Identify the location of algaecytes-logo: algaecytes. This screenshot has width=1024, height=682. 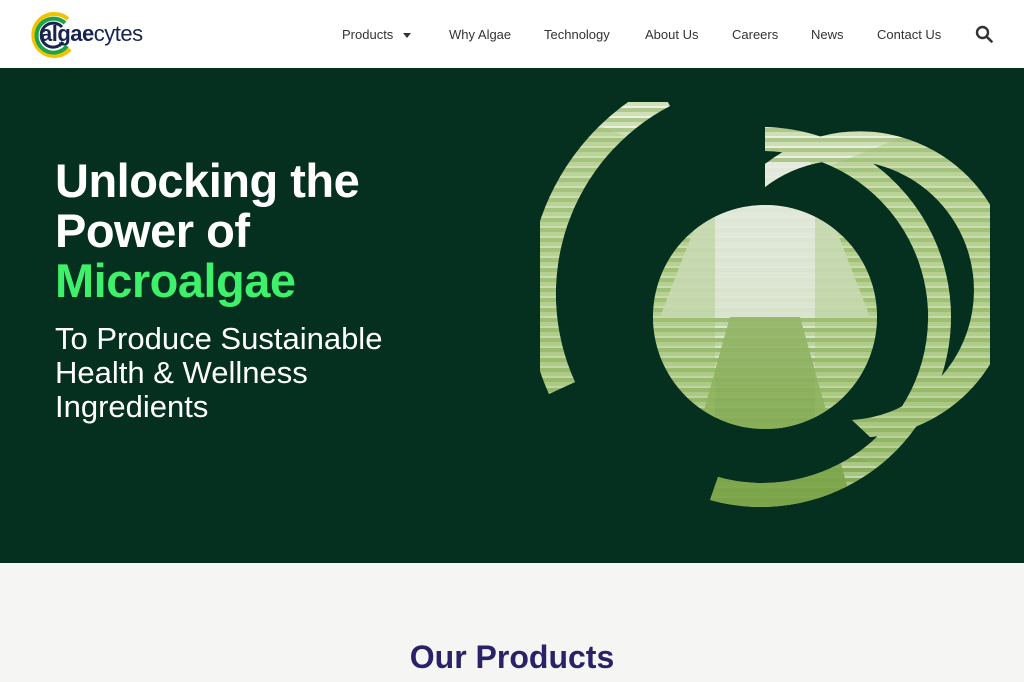
(93, 34).